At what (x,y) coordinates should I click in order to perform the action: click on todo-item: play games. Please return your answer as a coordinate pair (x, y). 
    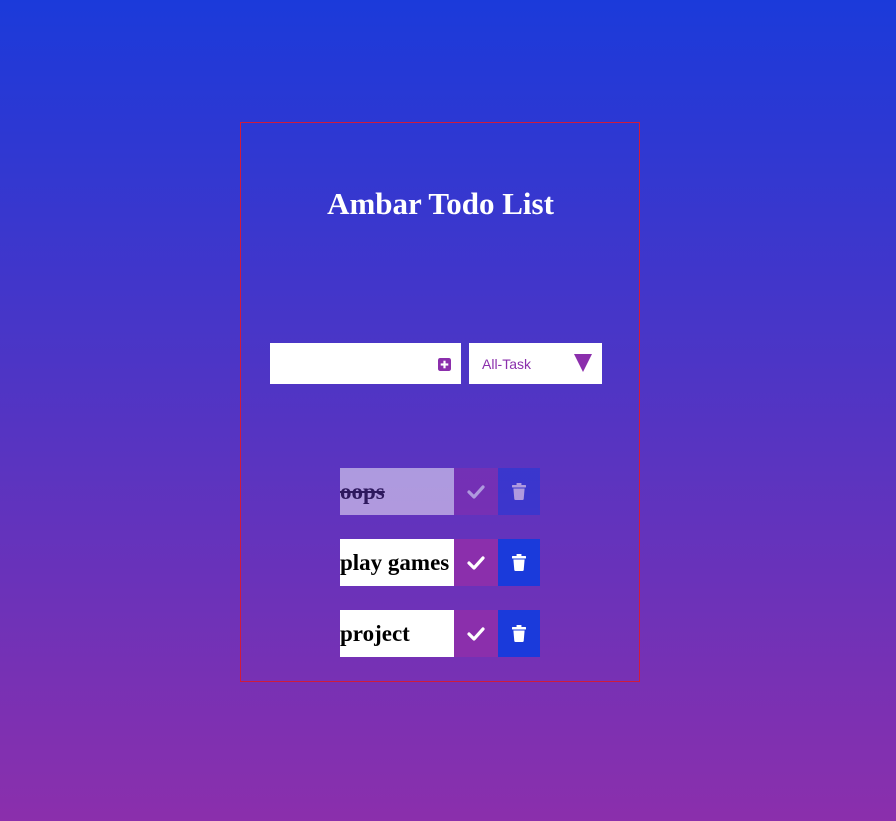
    Looking at the image, I should click on (440, 562).